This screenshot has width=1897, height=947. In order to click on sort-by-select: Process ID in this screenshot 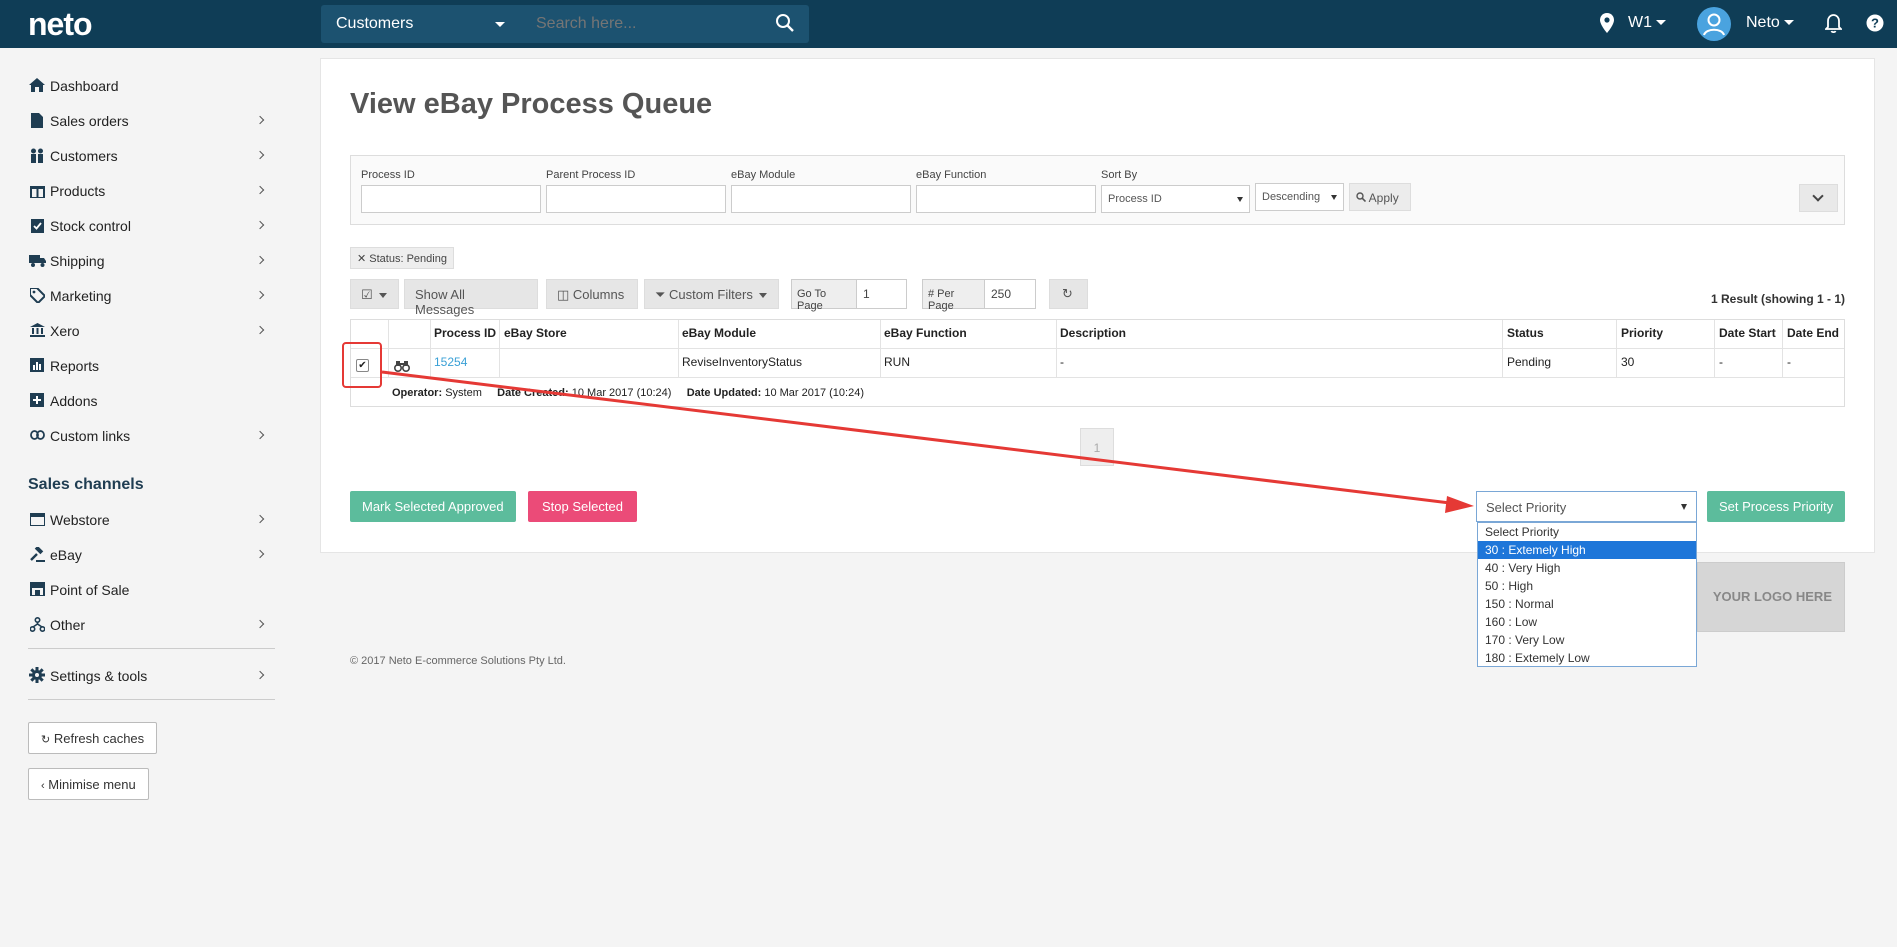, I will do `click(1175, 199)`.